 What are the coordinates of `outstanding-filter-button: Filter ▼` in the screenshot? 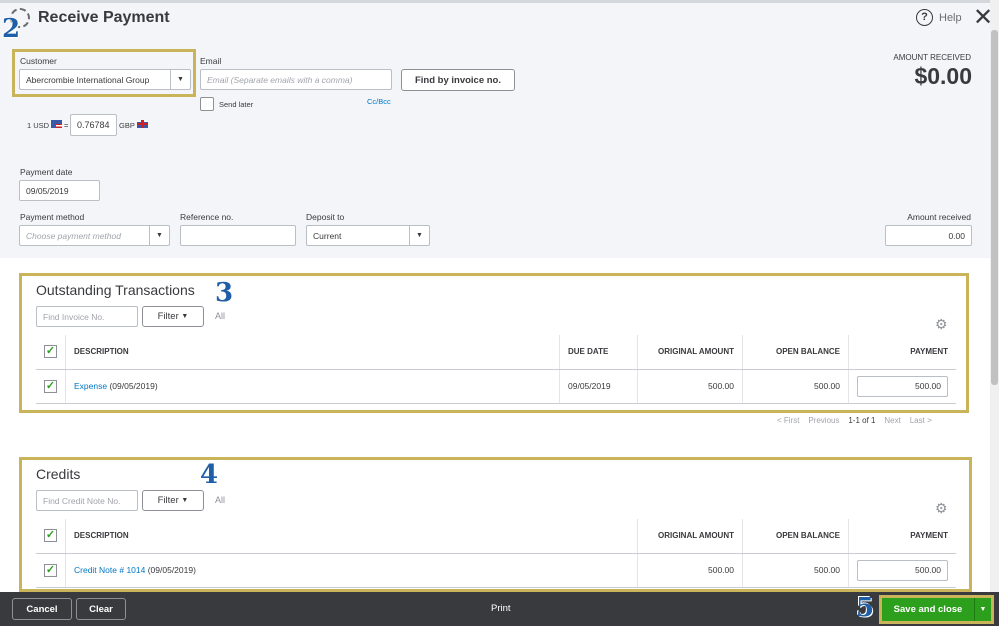 It's located at (173, 316).